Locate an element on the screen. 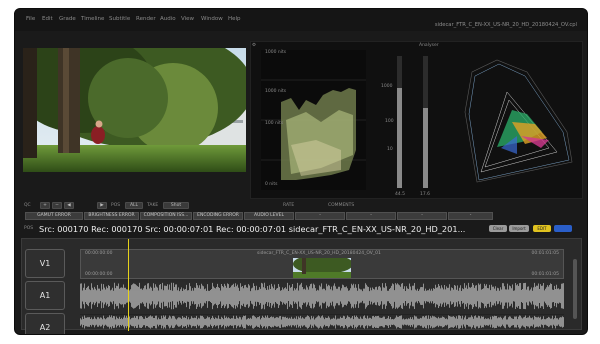  video-viewer is located at coordinates (134, 110).